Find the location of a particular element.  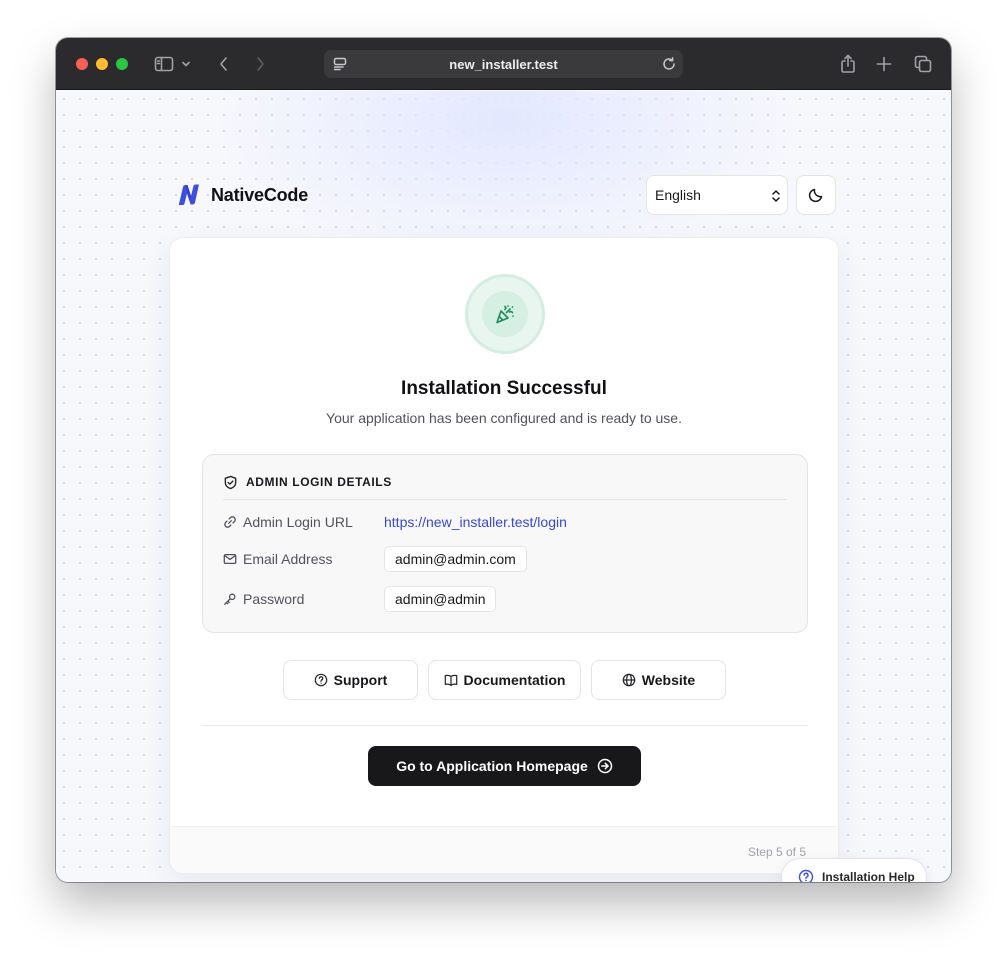

admin-details-heading: ADMIN LOGIN DETAILS is located at coordinates (319, 482).